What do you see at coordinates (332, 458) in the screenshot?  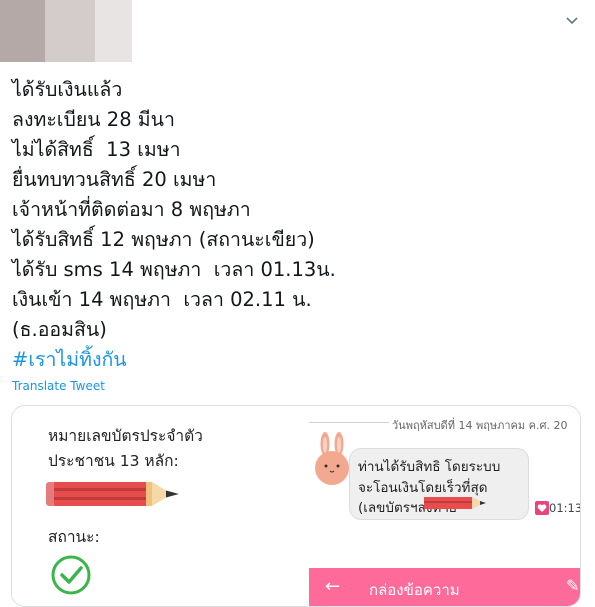 I see `bunny-icon` at bounding box center [332, 458].